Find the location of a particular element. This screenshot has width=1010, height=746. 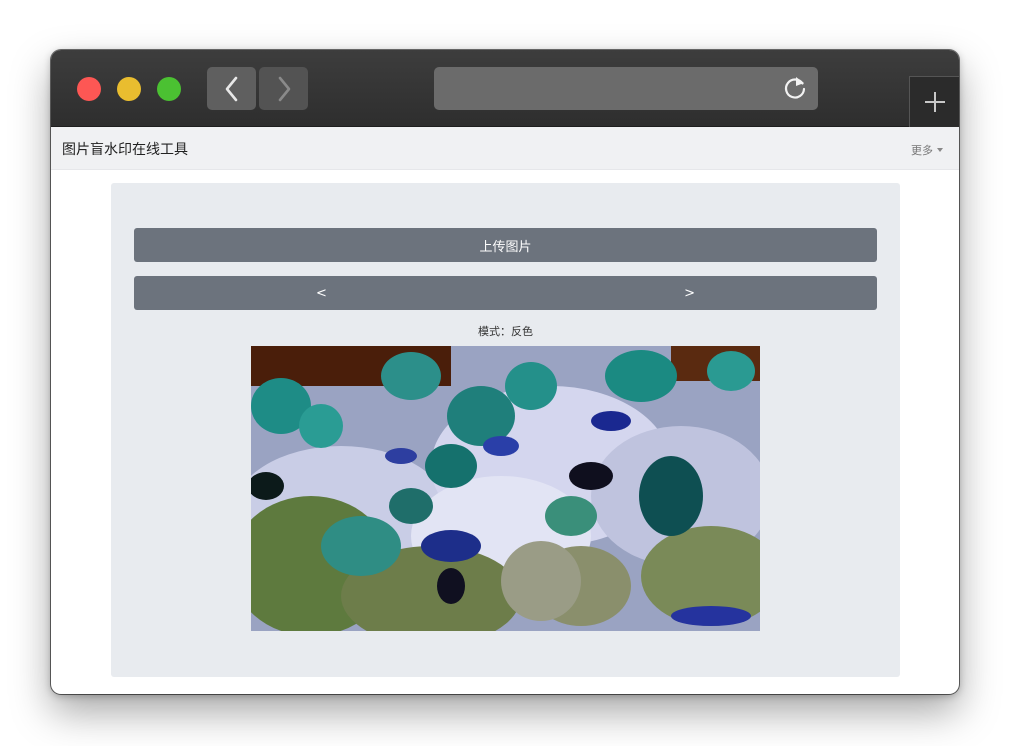

back-button is located at coordinates (231, 88).